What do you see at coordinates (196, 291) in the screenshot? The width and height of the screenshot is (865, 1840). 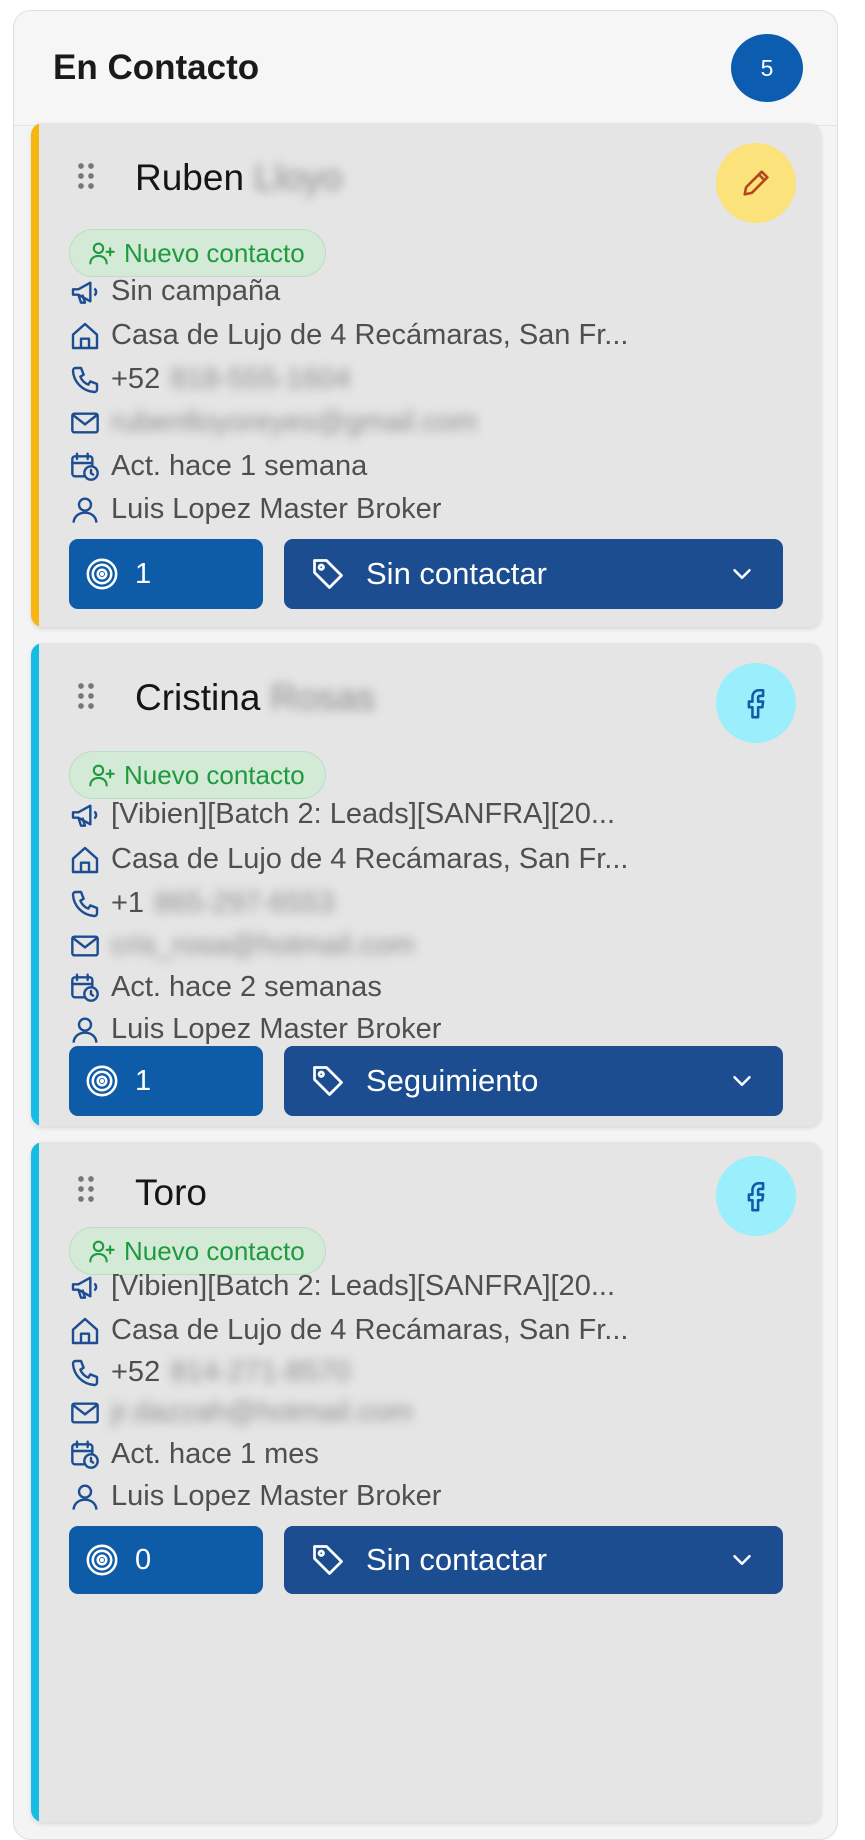 I see `campaign-text: Sin campaña` at bounding box center [196, 291].